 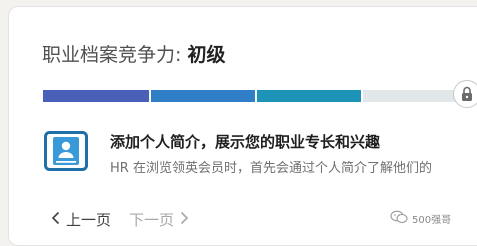 What do you see at coordinates (245, 141) in the screenshot?
I see `suggestion-title: 添加个人简介，展示您的职业专长和兴趣` at bounding box center [245, 141].